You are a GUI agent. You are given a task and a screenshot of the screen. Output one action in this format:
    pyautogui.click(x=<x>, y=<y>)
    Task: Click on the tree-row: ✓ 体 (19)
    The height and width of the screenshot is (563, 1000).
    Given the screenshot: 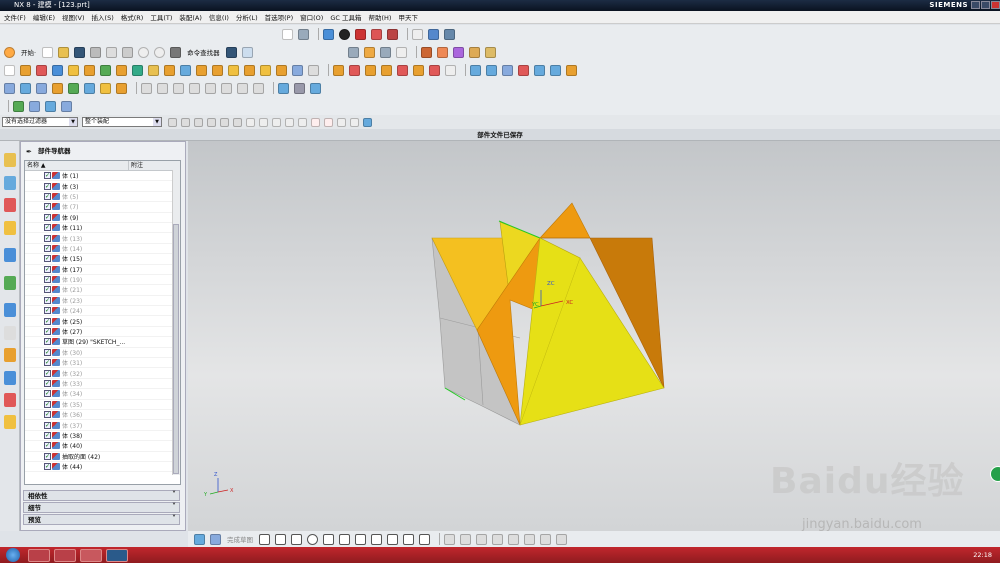 What is the action you would take?
    pyautogui.click(x=99, y=280)
    